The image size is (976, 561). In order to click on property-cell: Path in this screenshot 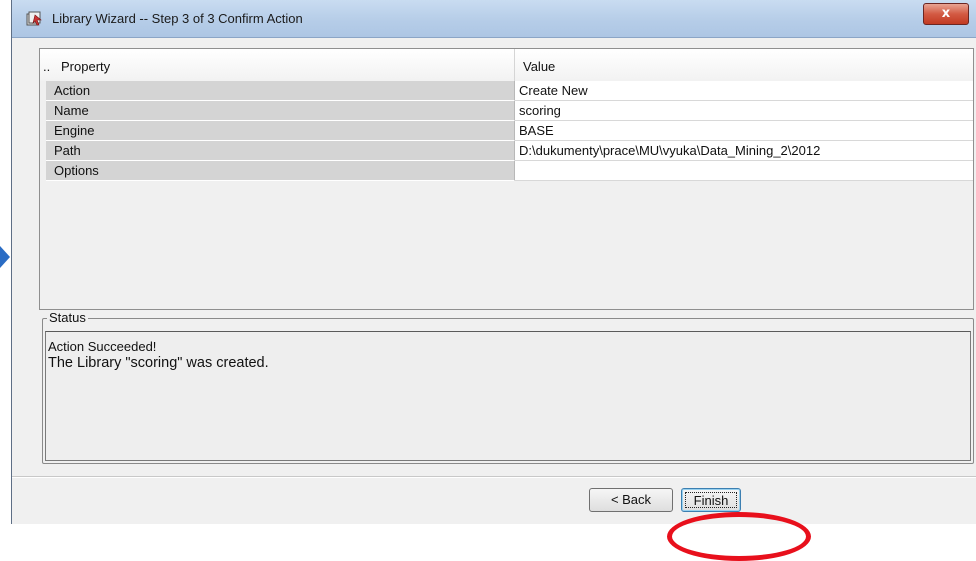, I will do `click(280, 151)`.